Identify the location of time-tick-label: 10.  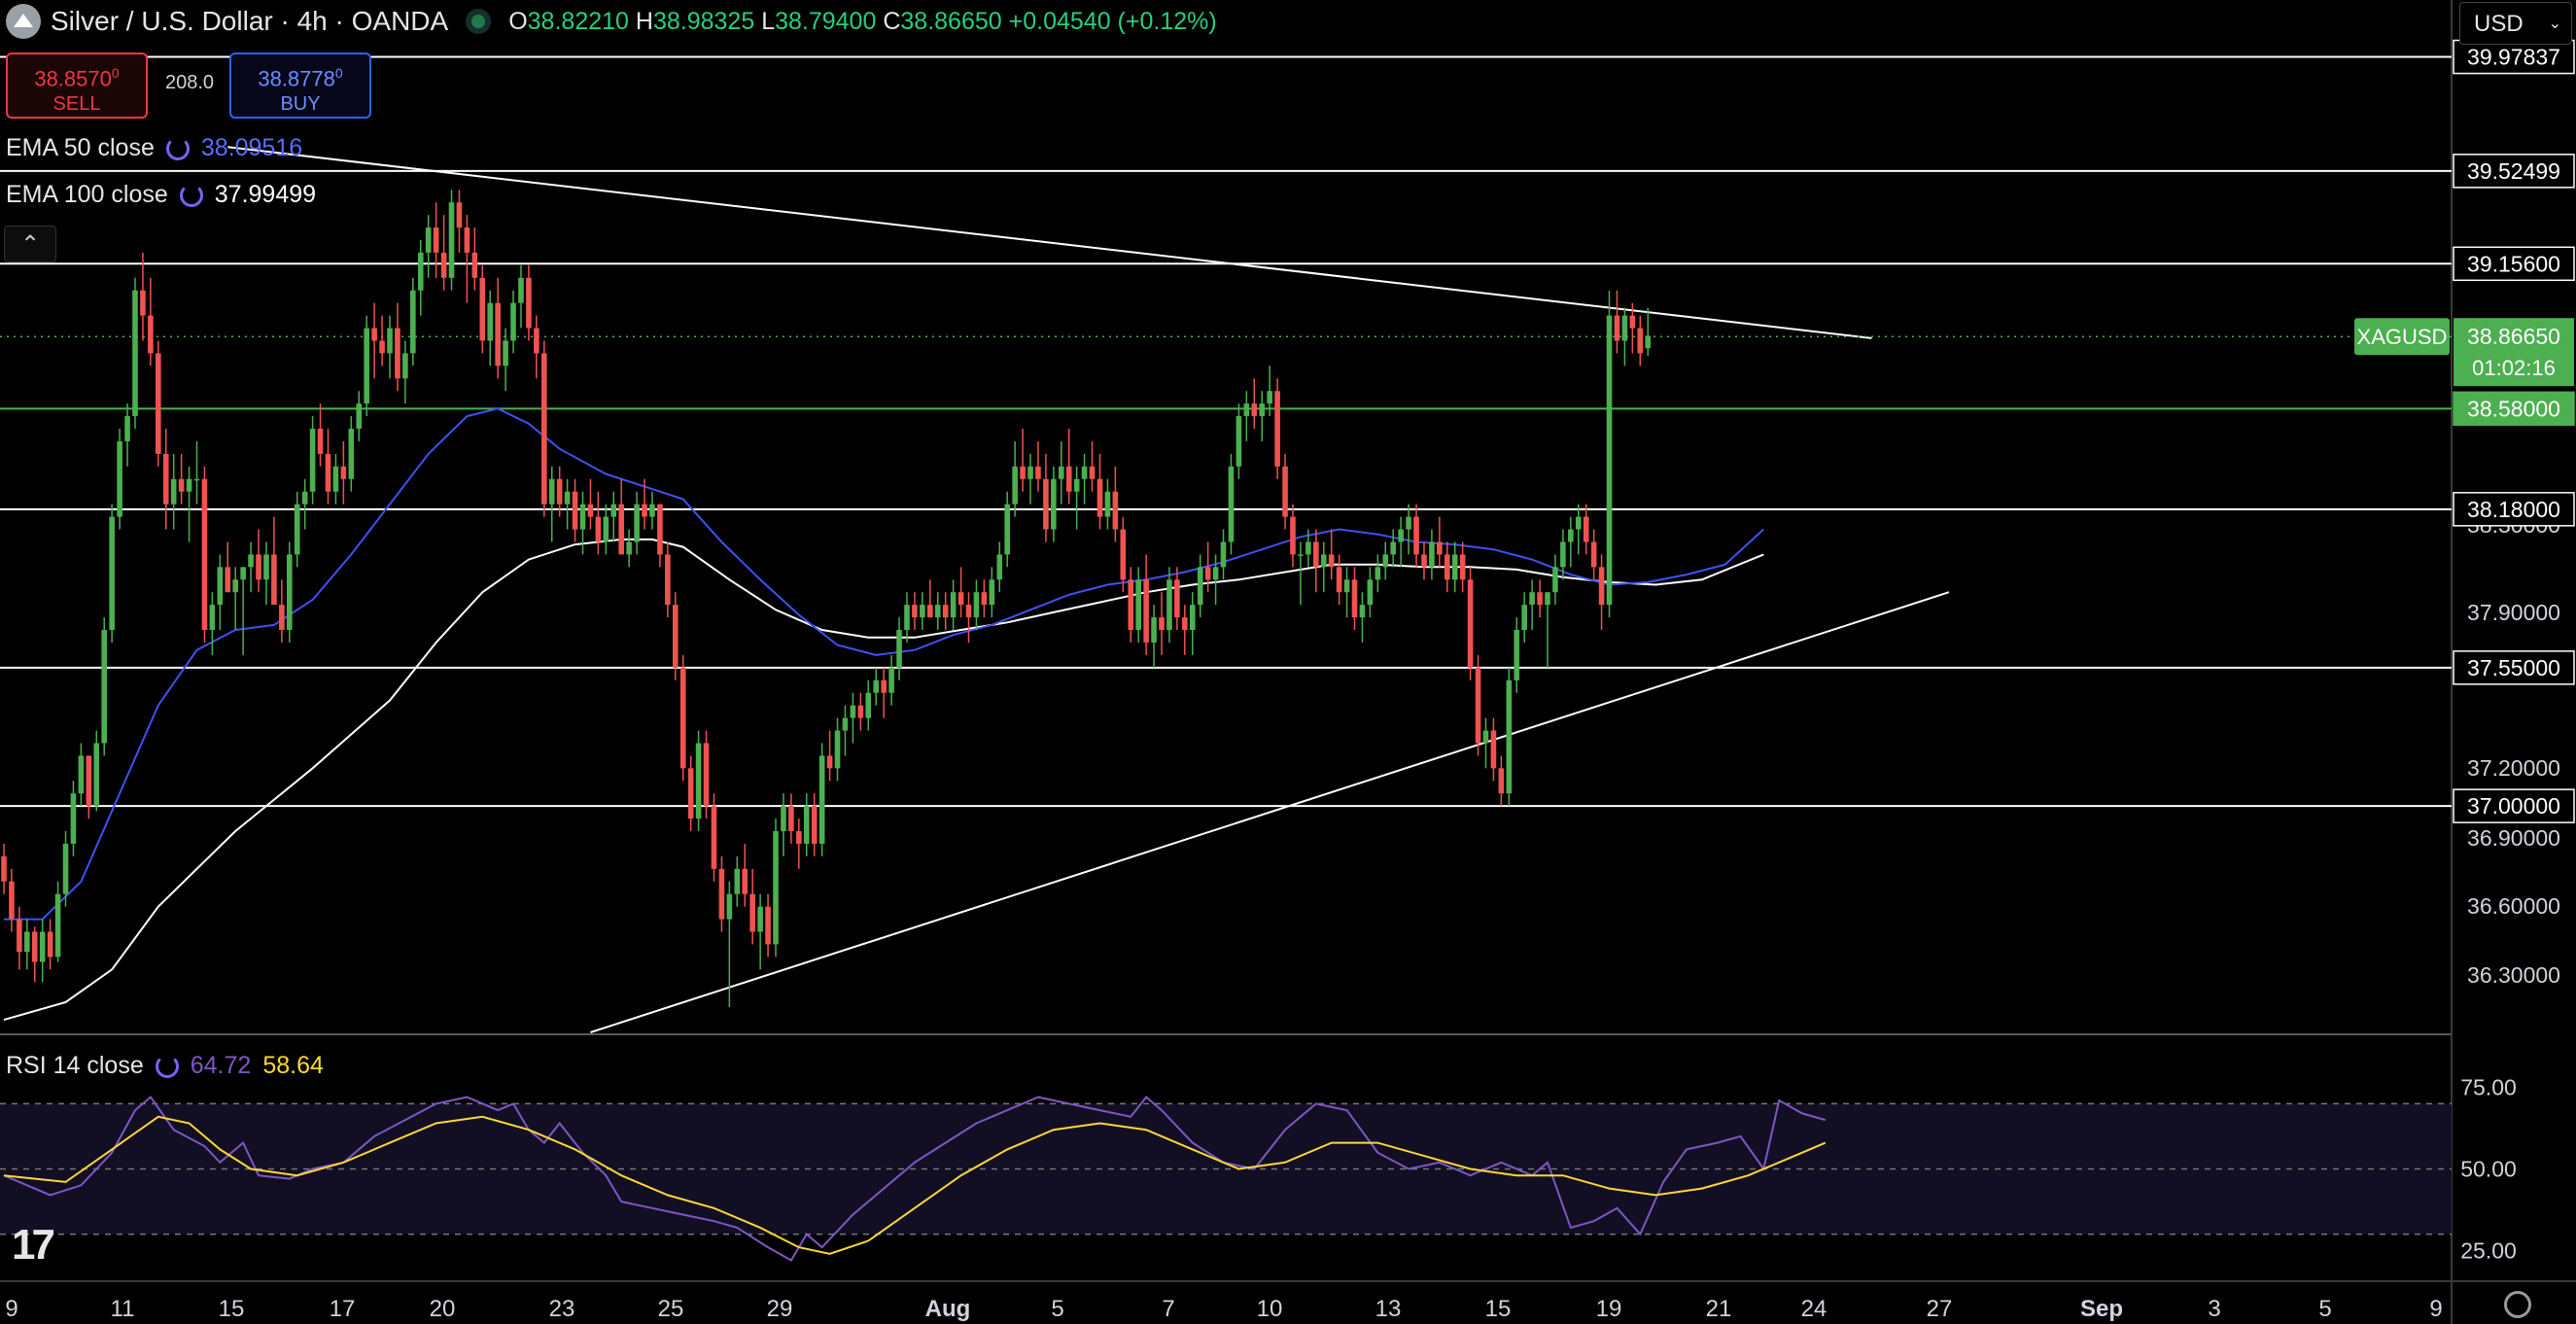
(1270, 1309).